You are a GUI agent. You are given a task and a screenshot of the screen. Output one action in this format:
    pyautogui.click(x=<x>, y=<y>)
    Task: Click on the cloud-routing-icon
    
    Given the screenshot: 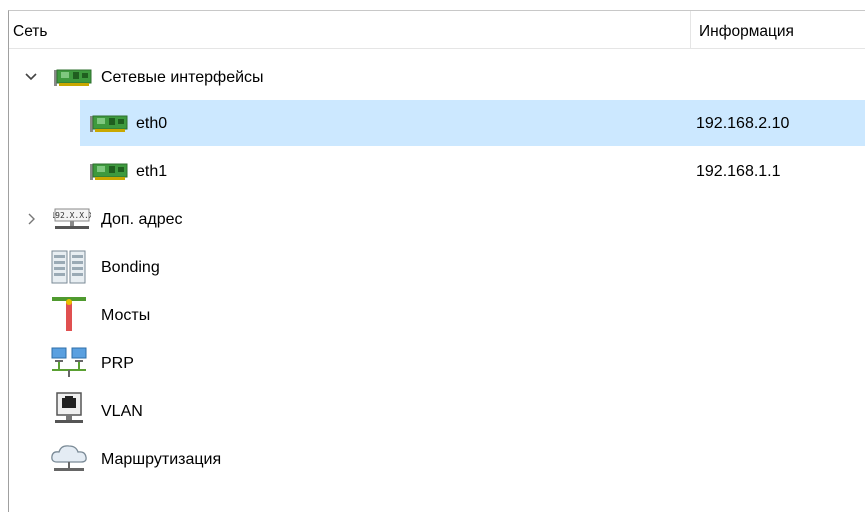 What is the action you would take?
    pyautogui.click(x=69, y=458)
    